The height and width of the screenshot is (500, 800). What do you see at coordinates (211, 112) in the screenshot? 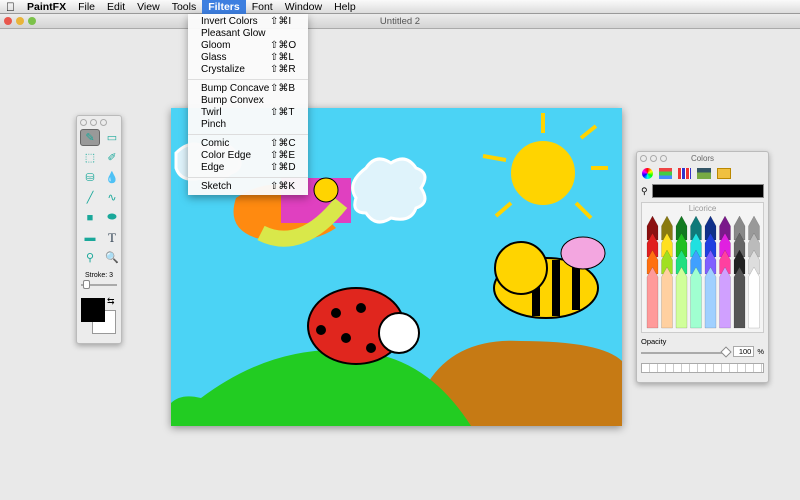
I see `menu-item-label: Twirl` at bounding box center [211, 112].